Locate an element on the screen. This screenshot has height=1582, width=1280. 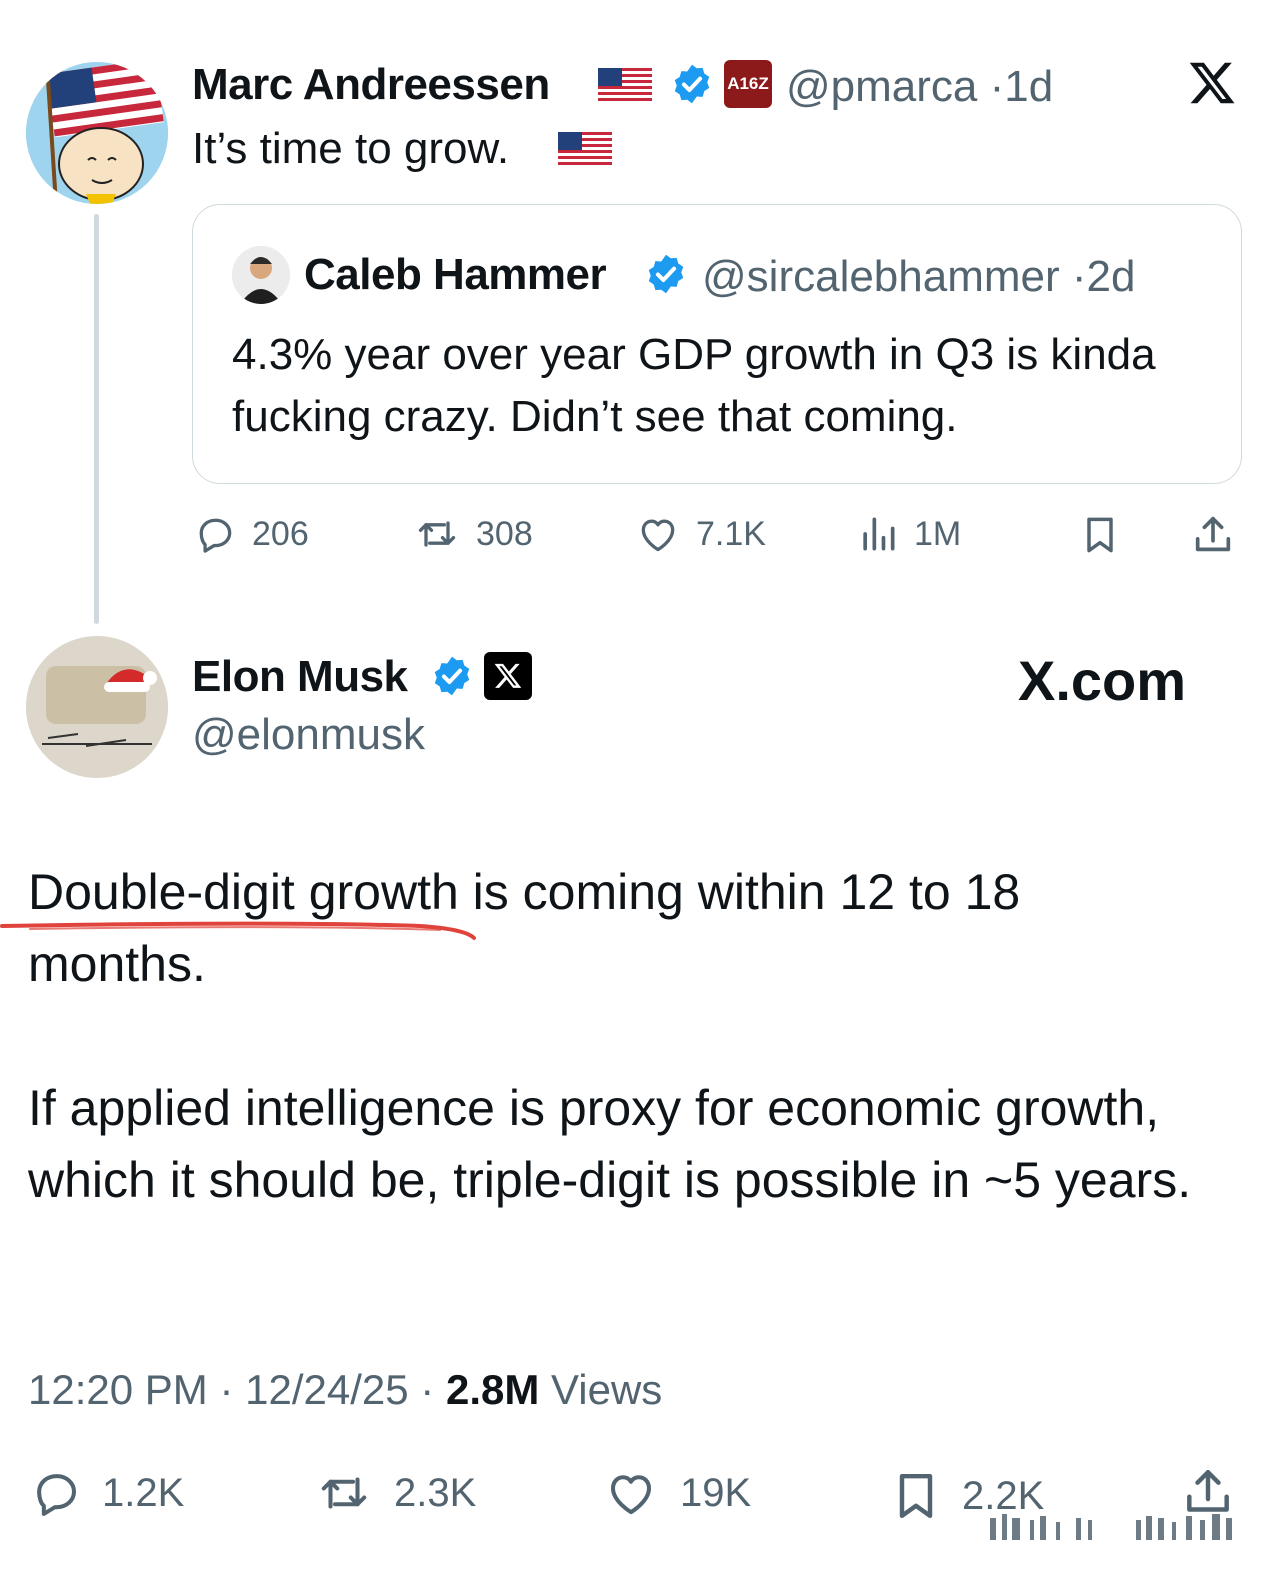
views-icon is located at coordinates (878, 534).